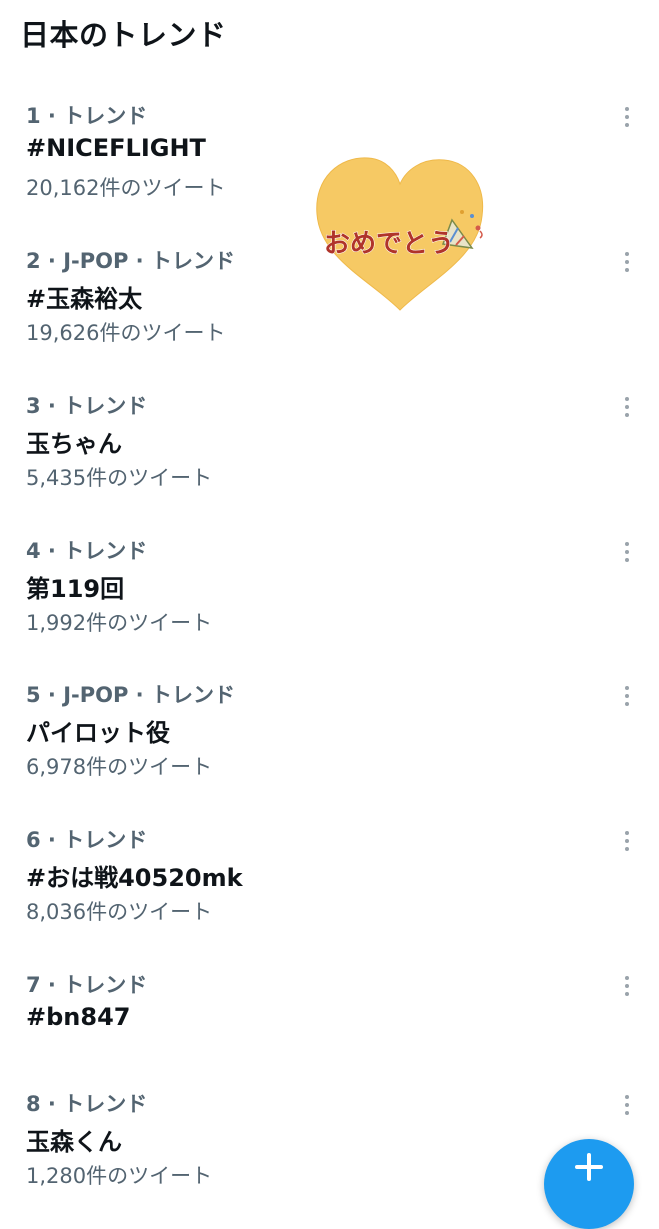  What do you see at coordinates (130, 695) in the screenshot?
I see `trend-meta: 5 · J-POP · トレンド` at bounding box center [130, 695].